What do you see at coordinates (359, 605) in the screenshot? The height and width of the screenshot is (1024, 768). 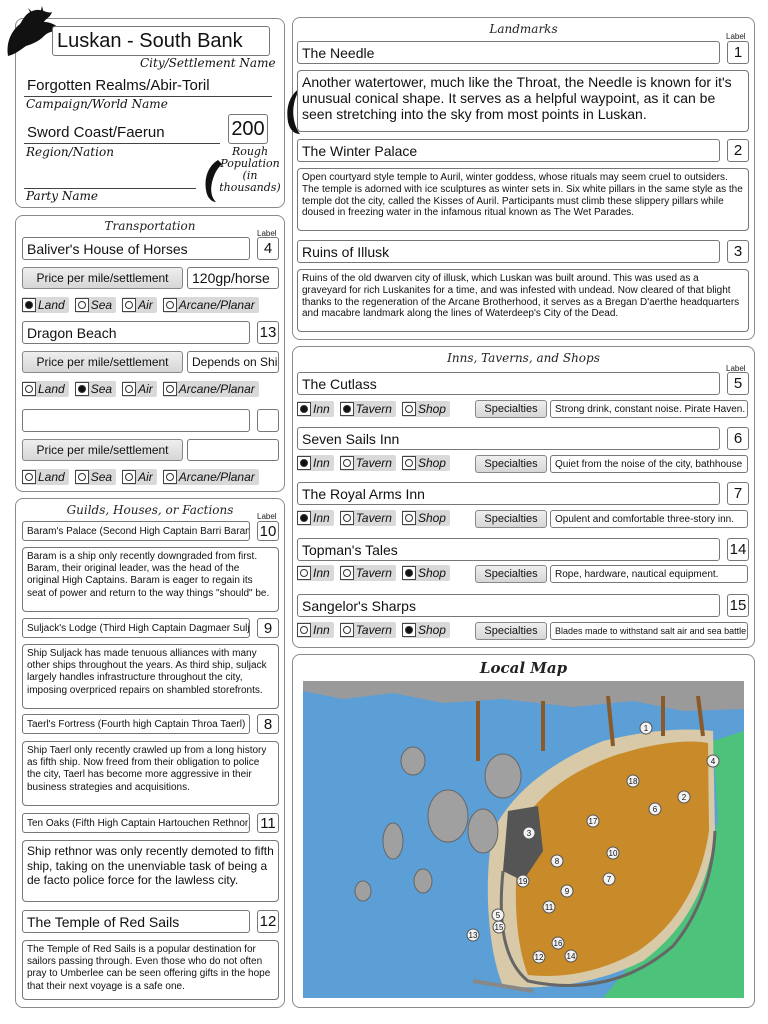 I see `inn-name-text: Sangelor's Sharps` at bounding box center [359, 605].